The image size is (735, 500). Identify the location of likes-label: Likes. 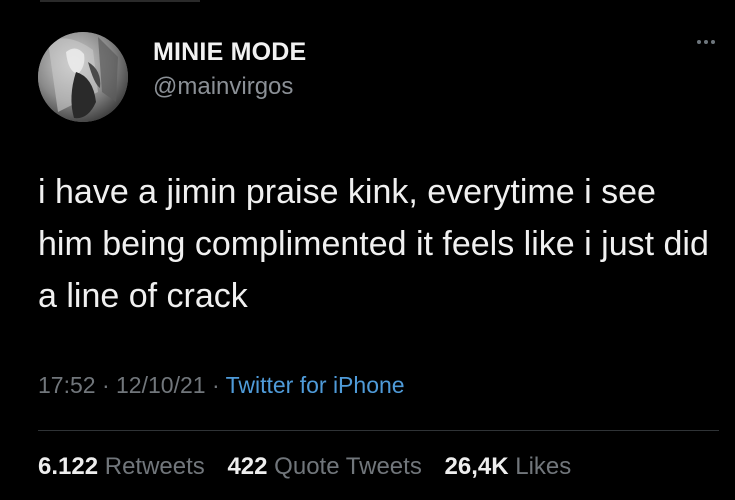
(543, 466).